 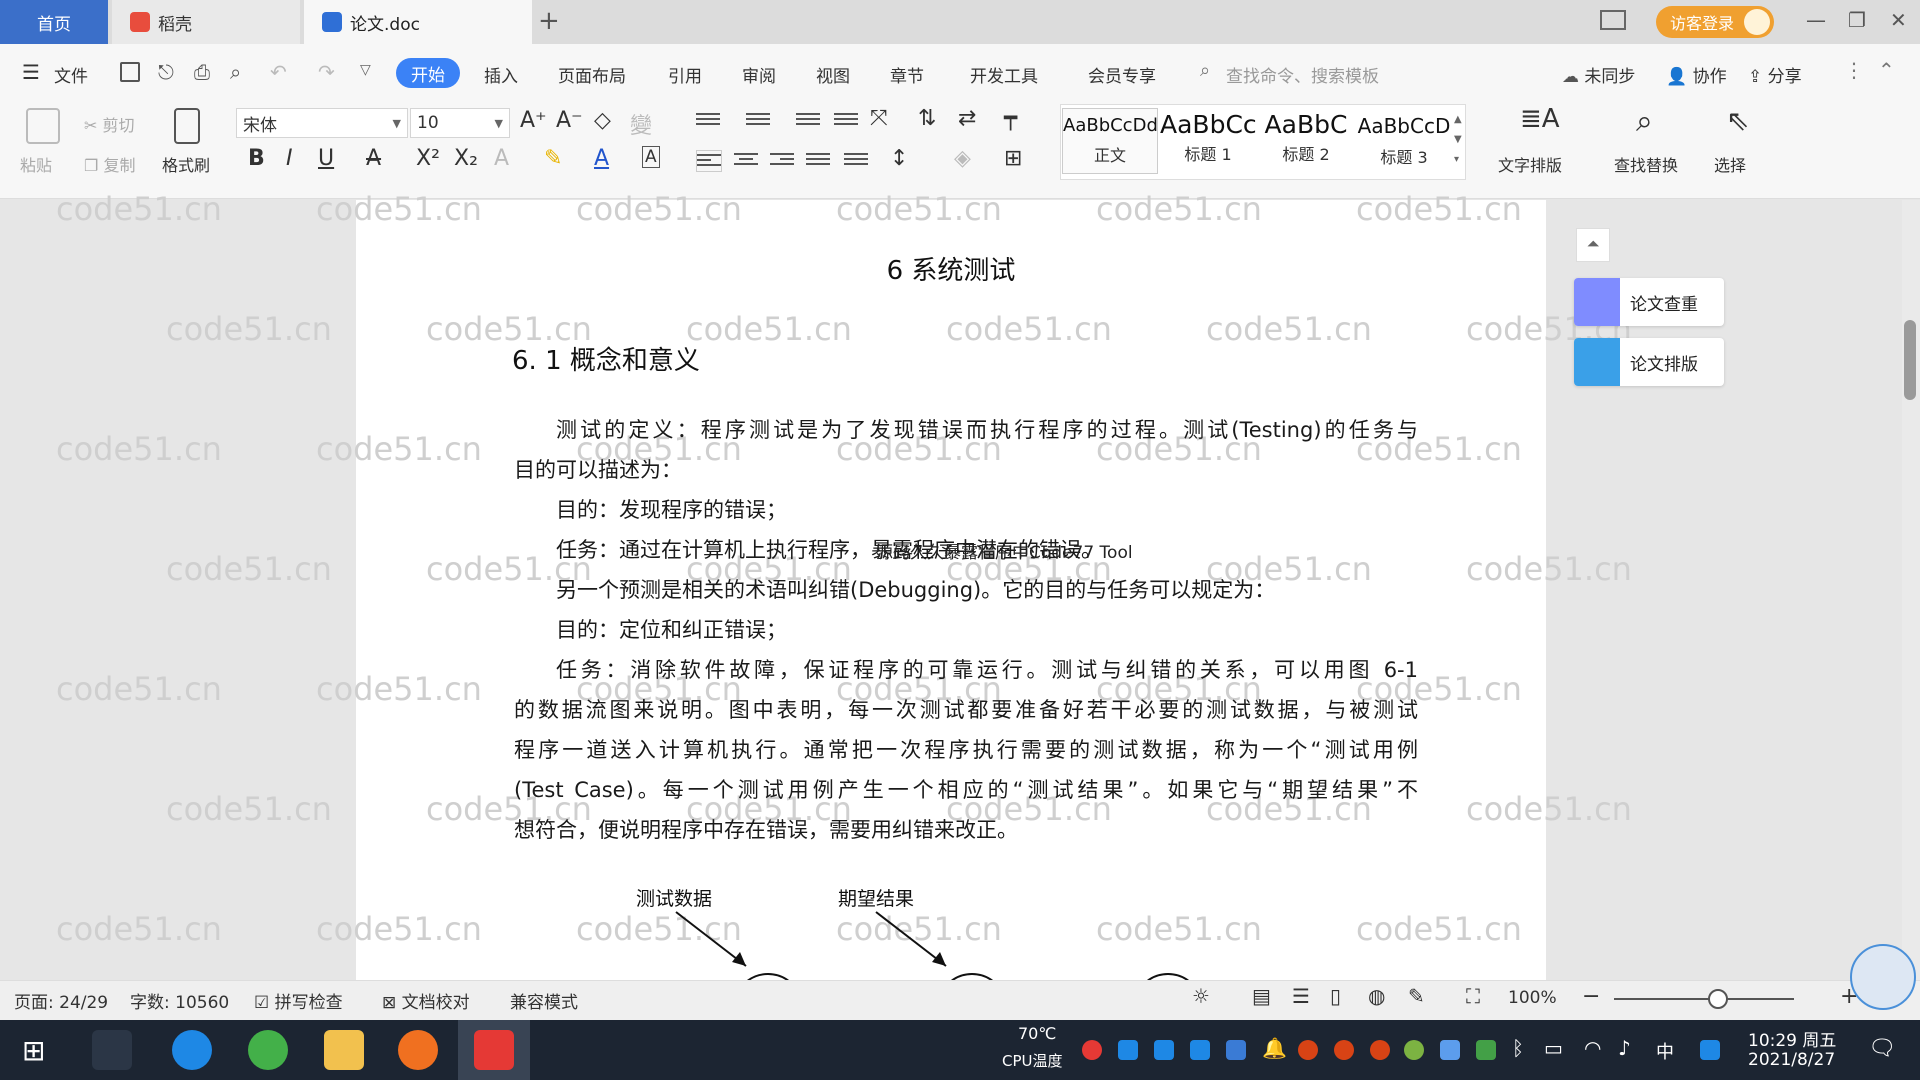 What do you see at coordinates (1775, 74) in the screenshot?
I see `share-button: ⇪ 分享` at bounding box center [1775, 74].